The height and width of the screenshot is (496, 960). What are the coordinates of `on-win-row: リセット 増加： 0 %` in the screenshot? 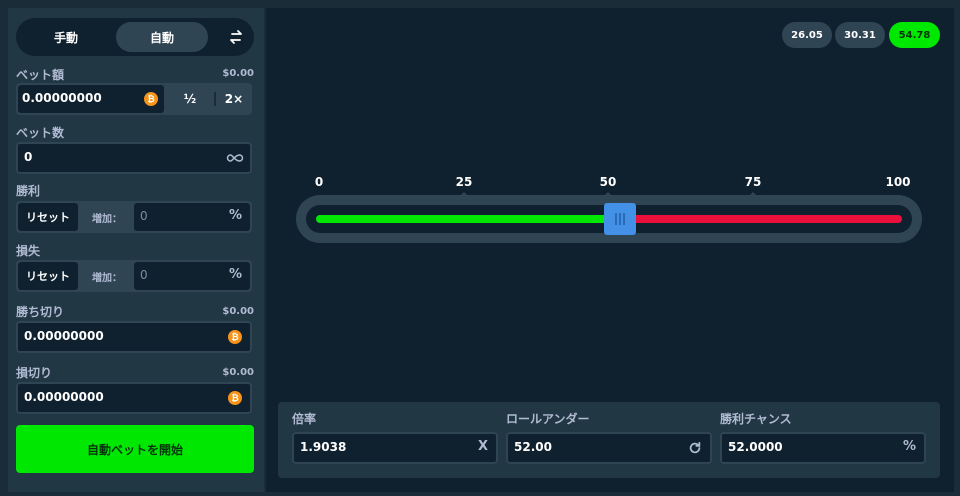 It's located at (134, 217).